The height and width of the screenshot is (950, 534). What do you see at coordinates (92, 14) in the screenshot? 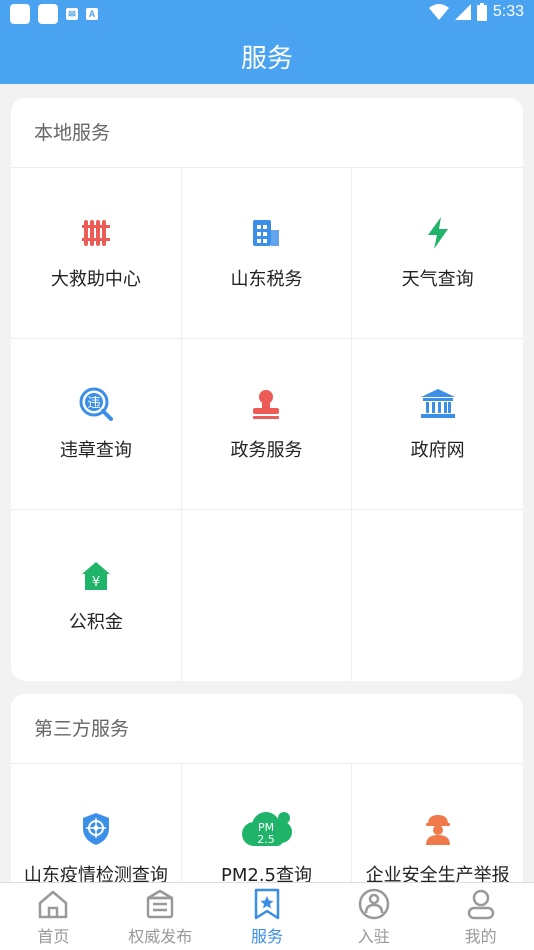
I see `font-icon: A` at bounding box center [92, 14].